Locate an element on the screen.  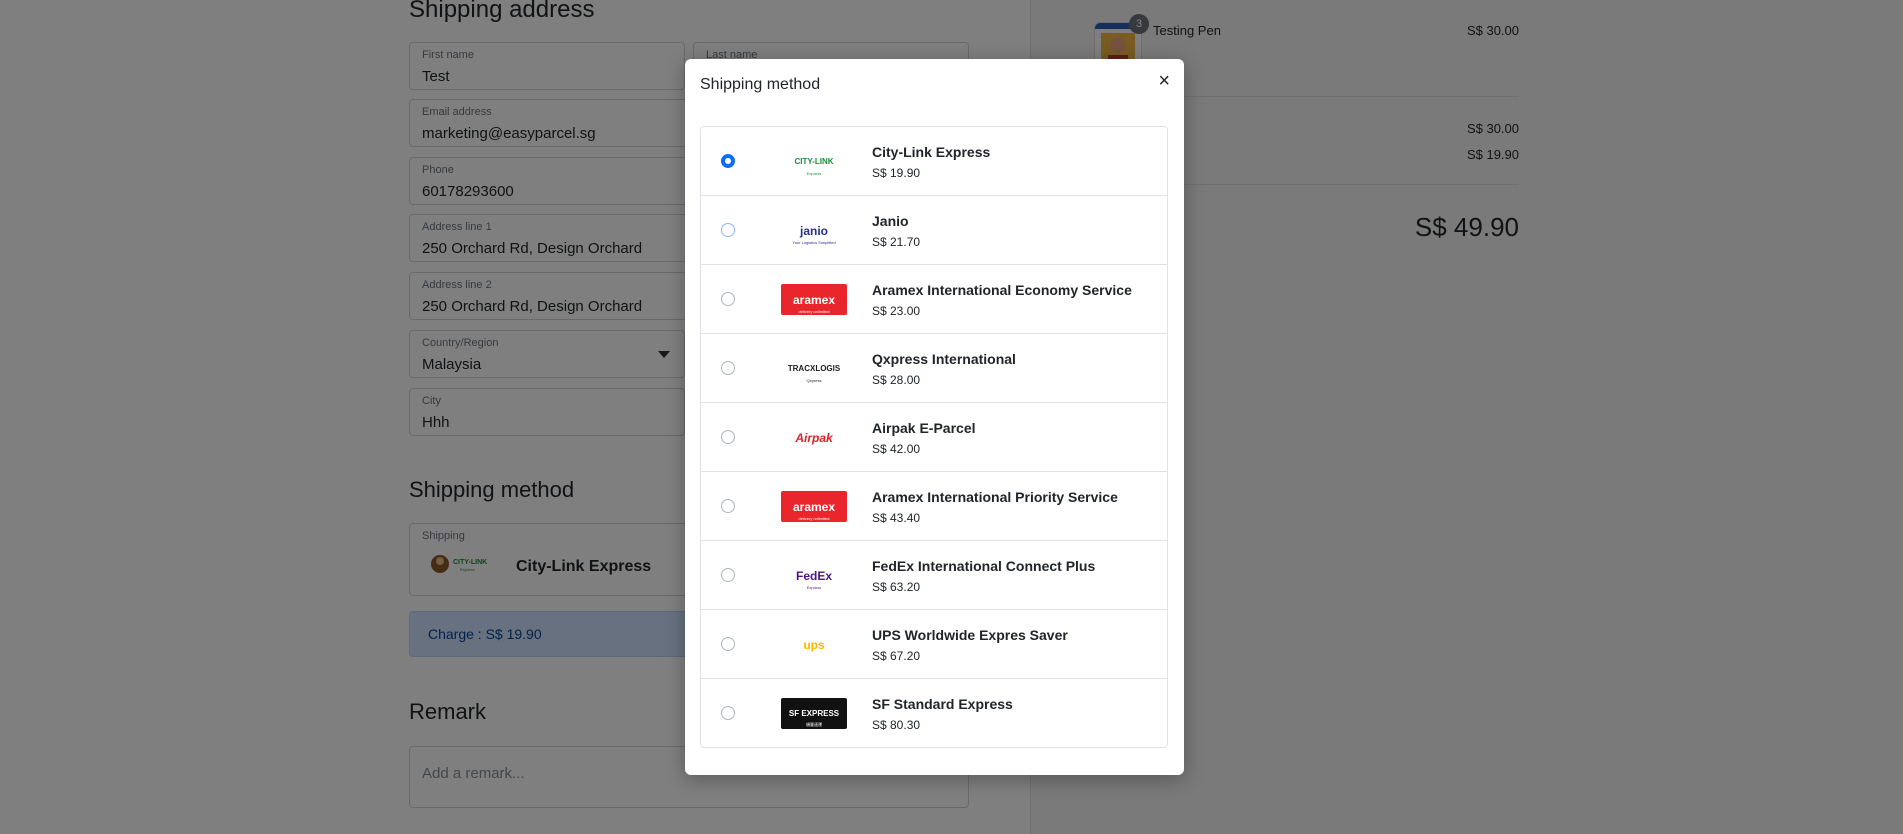
courier-logo-text: FedEx is located at coordinates (813, 575).